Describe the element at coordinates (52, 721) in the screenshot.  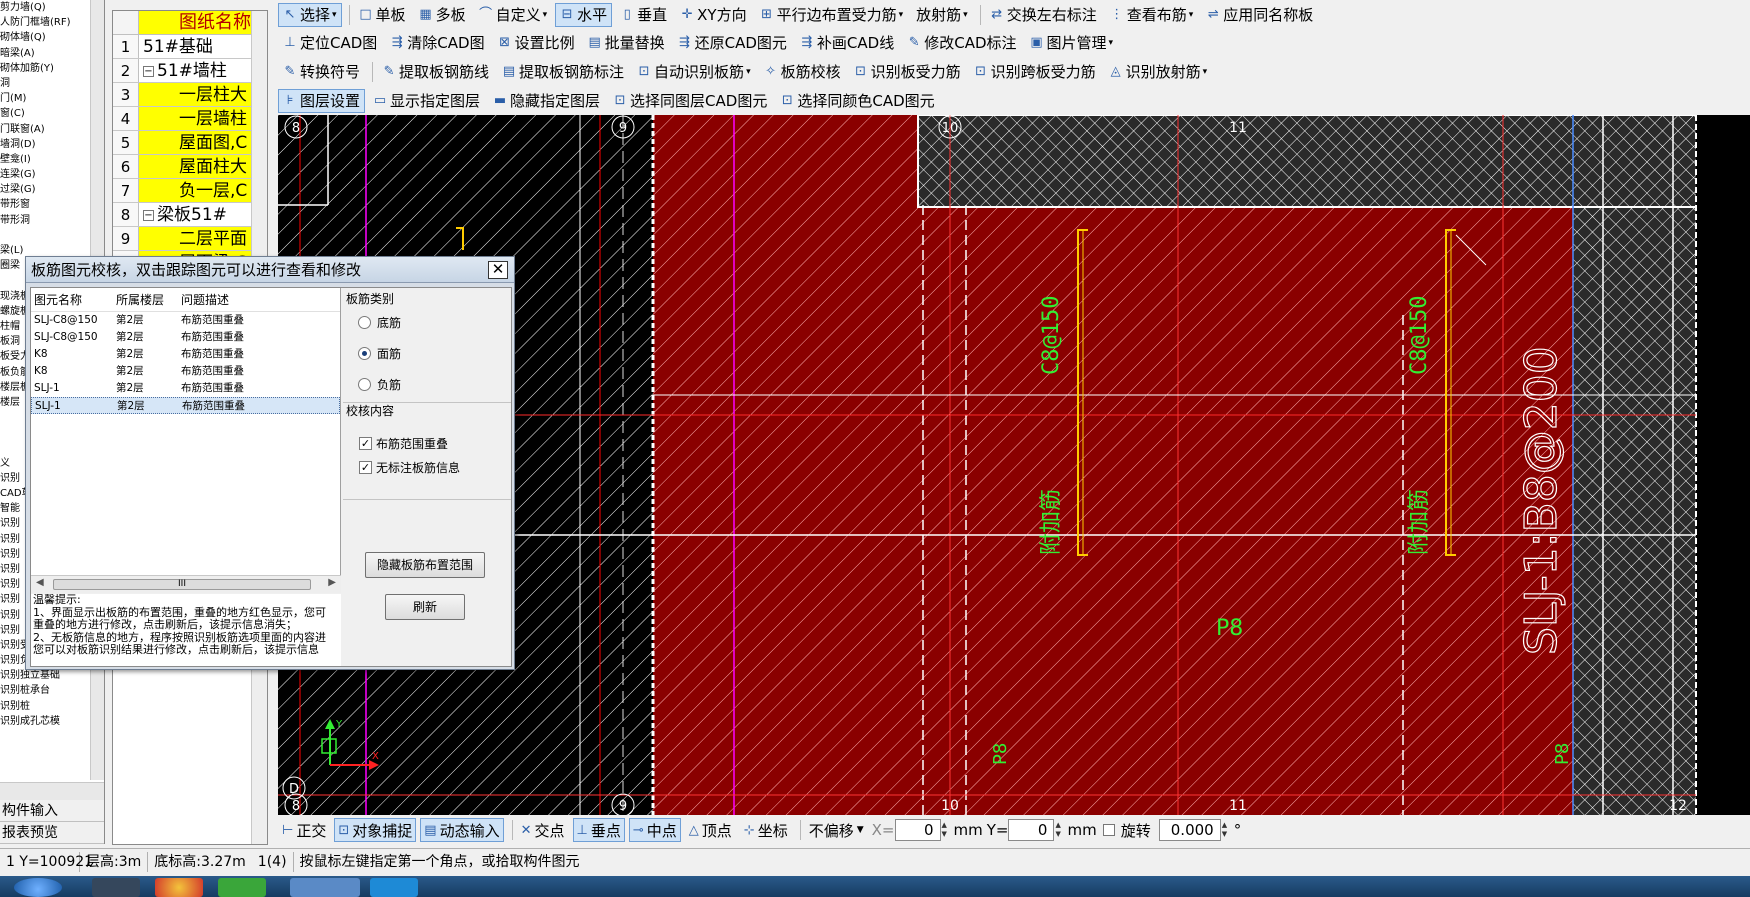
I see `tree-item: 识别成孔芯模` at that location.